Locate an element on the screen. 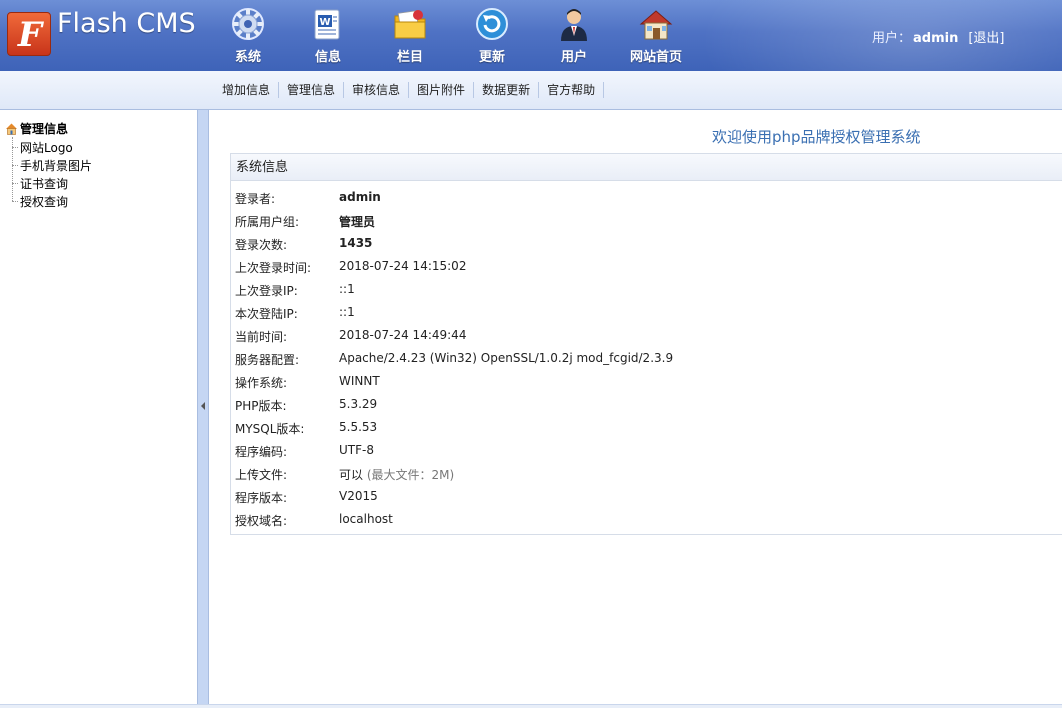 The image size is (1062, 708). submenu-manage-info: 管理信息 is located at coordinates (312, 90).